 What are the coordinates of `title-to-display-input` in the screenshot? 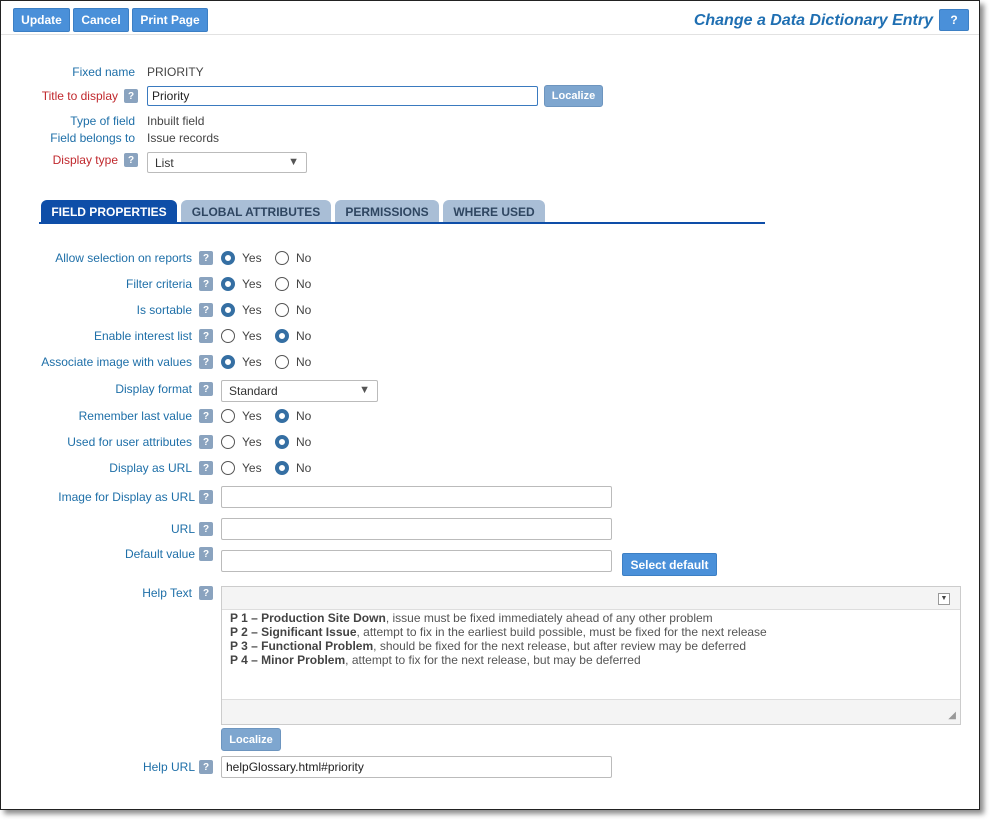 It's located at (342, 96).